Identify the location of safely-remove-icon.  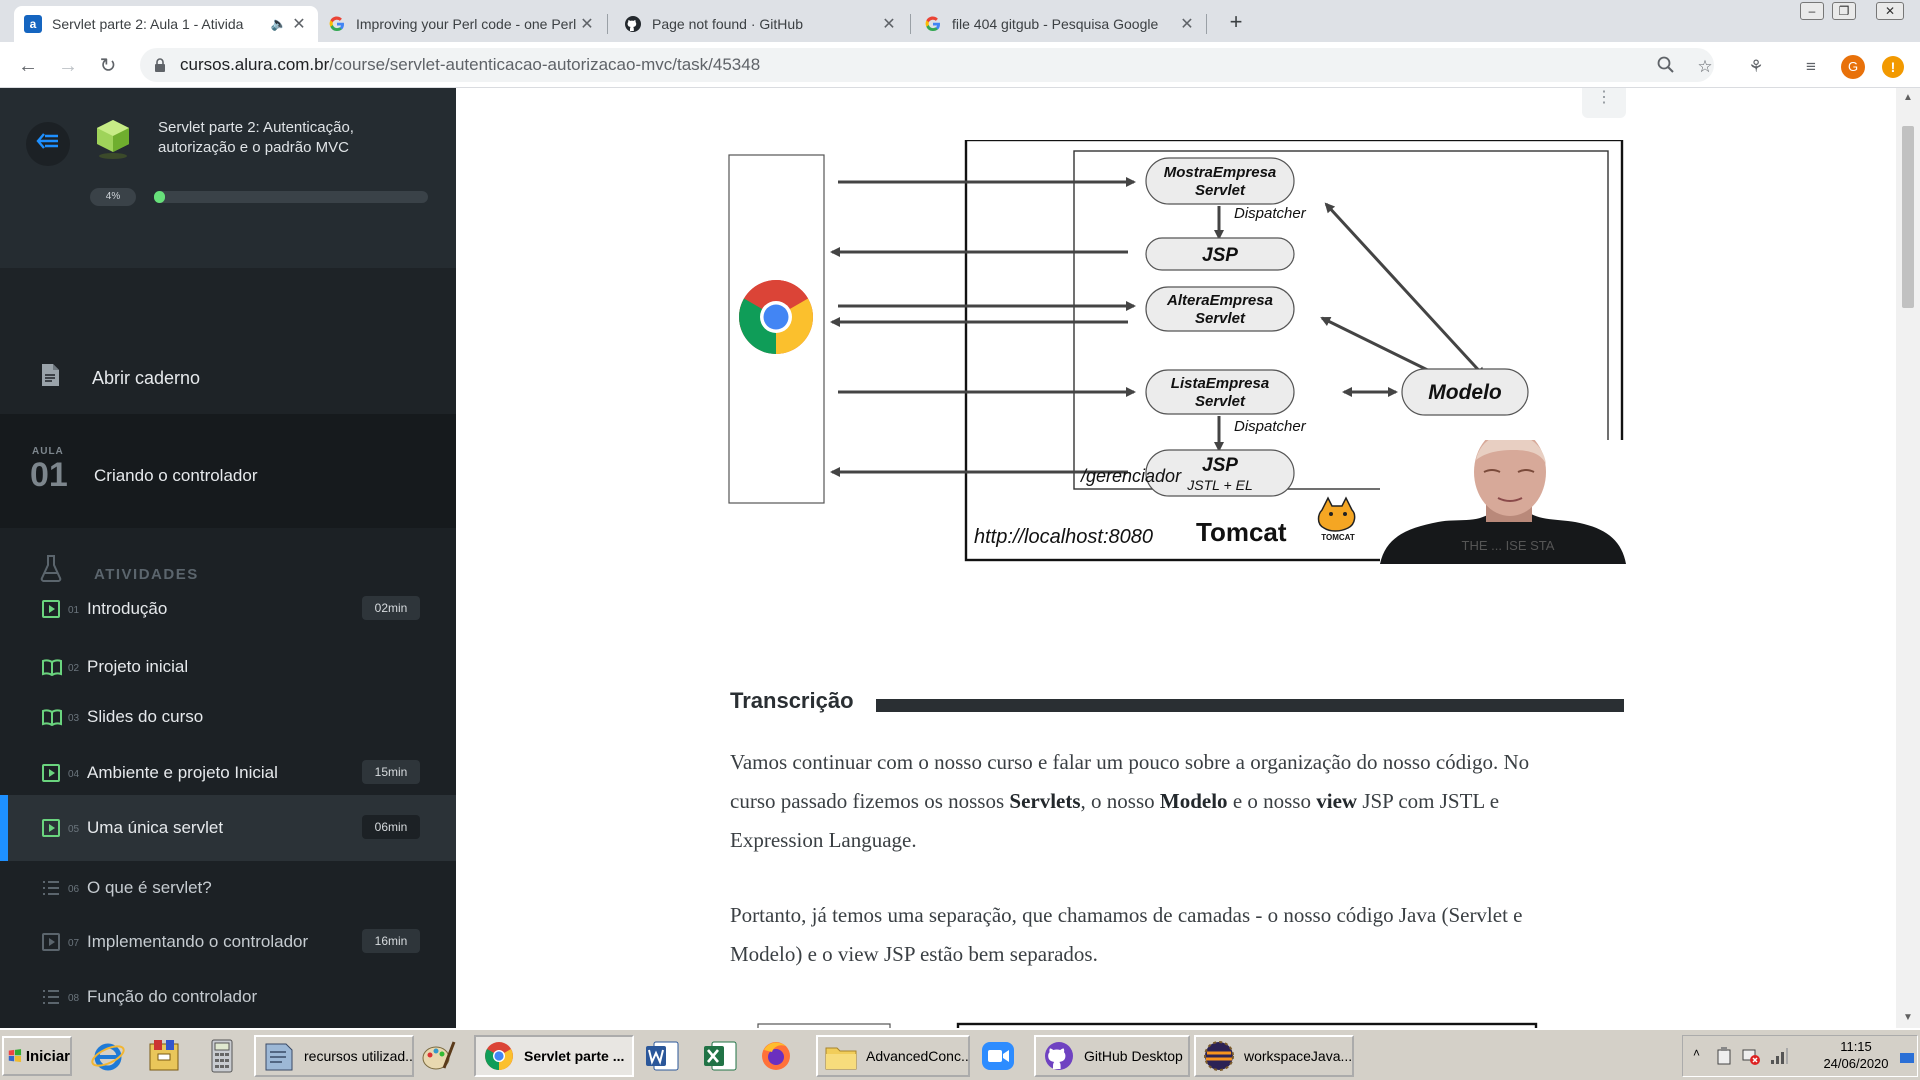
(1724, 1058).